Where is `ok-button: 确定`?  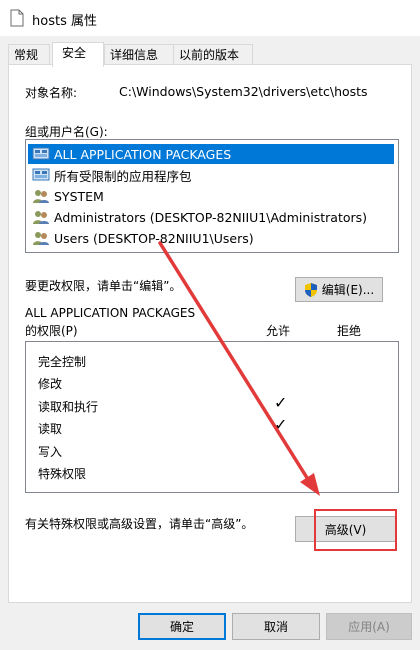
ok-button: 确定 is located at coordinates (182, 626).